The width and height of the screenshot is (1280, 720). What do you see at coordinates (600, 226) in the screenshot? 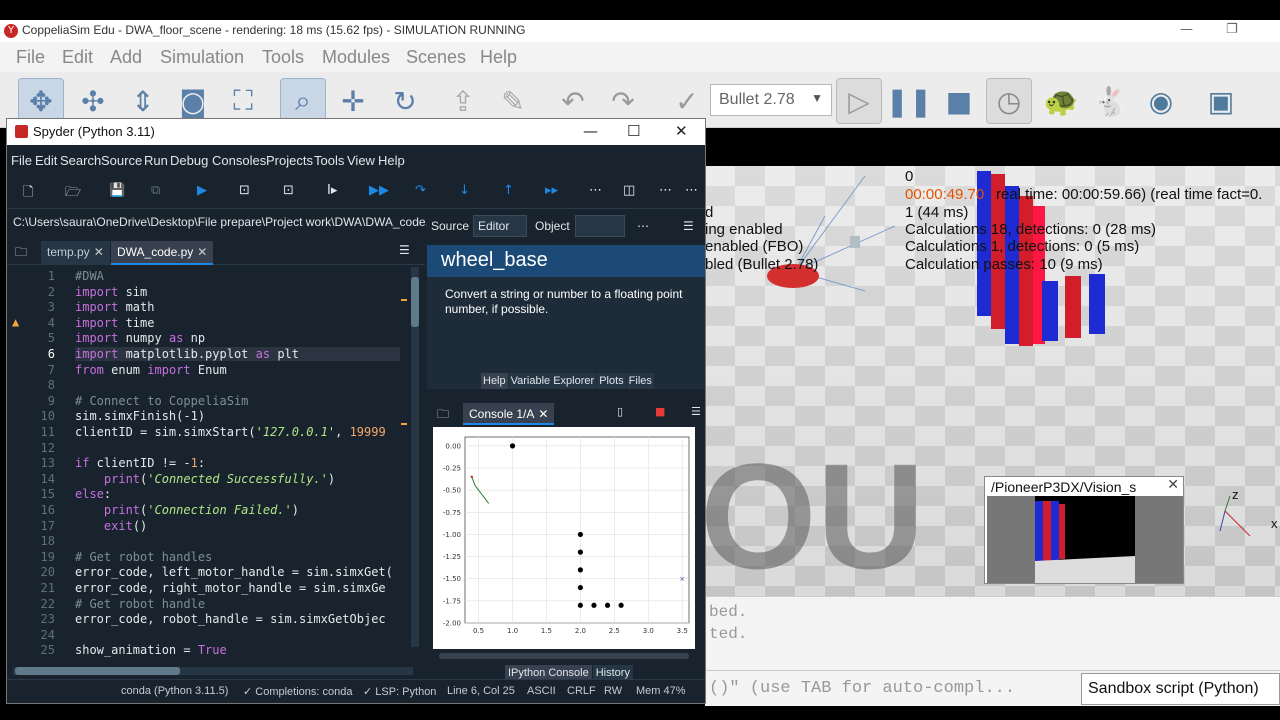
I see `help-object-input` at bounding box center [600, 226].